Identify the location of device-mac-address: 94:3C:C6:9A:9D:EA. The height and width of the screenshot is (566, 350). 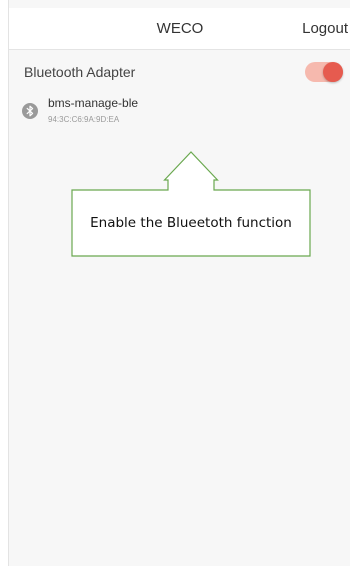
(84, 119).